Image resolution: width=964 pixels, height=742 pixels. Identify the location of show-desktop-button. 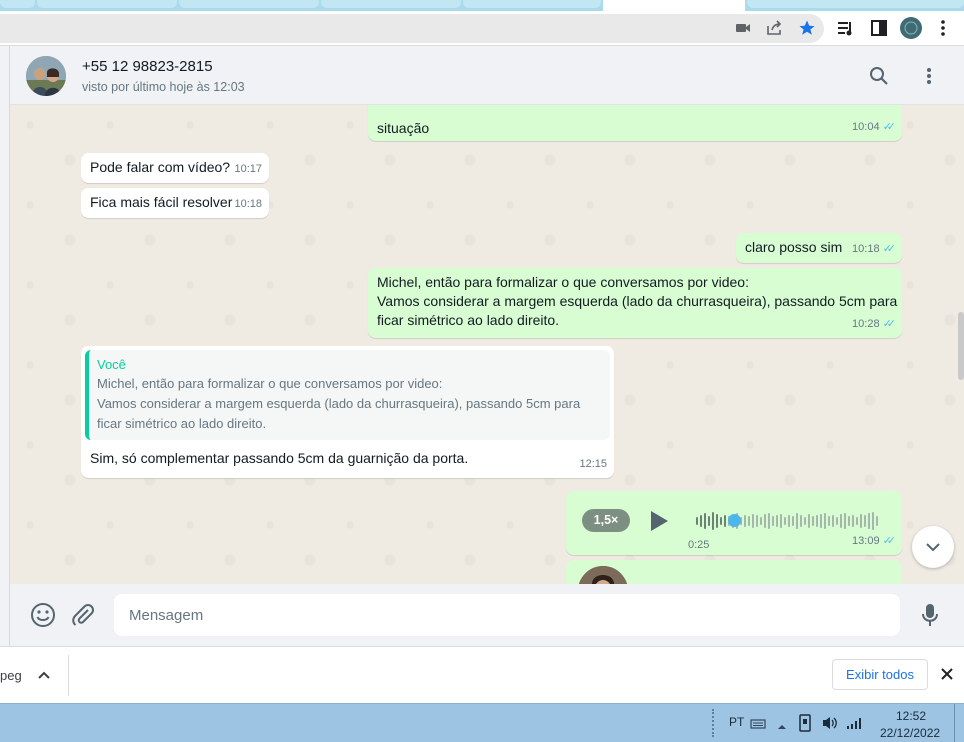
(959, 723).